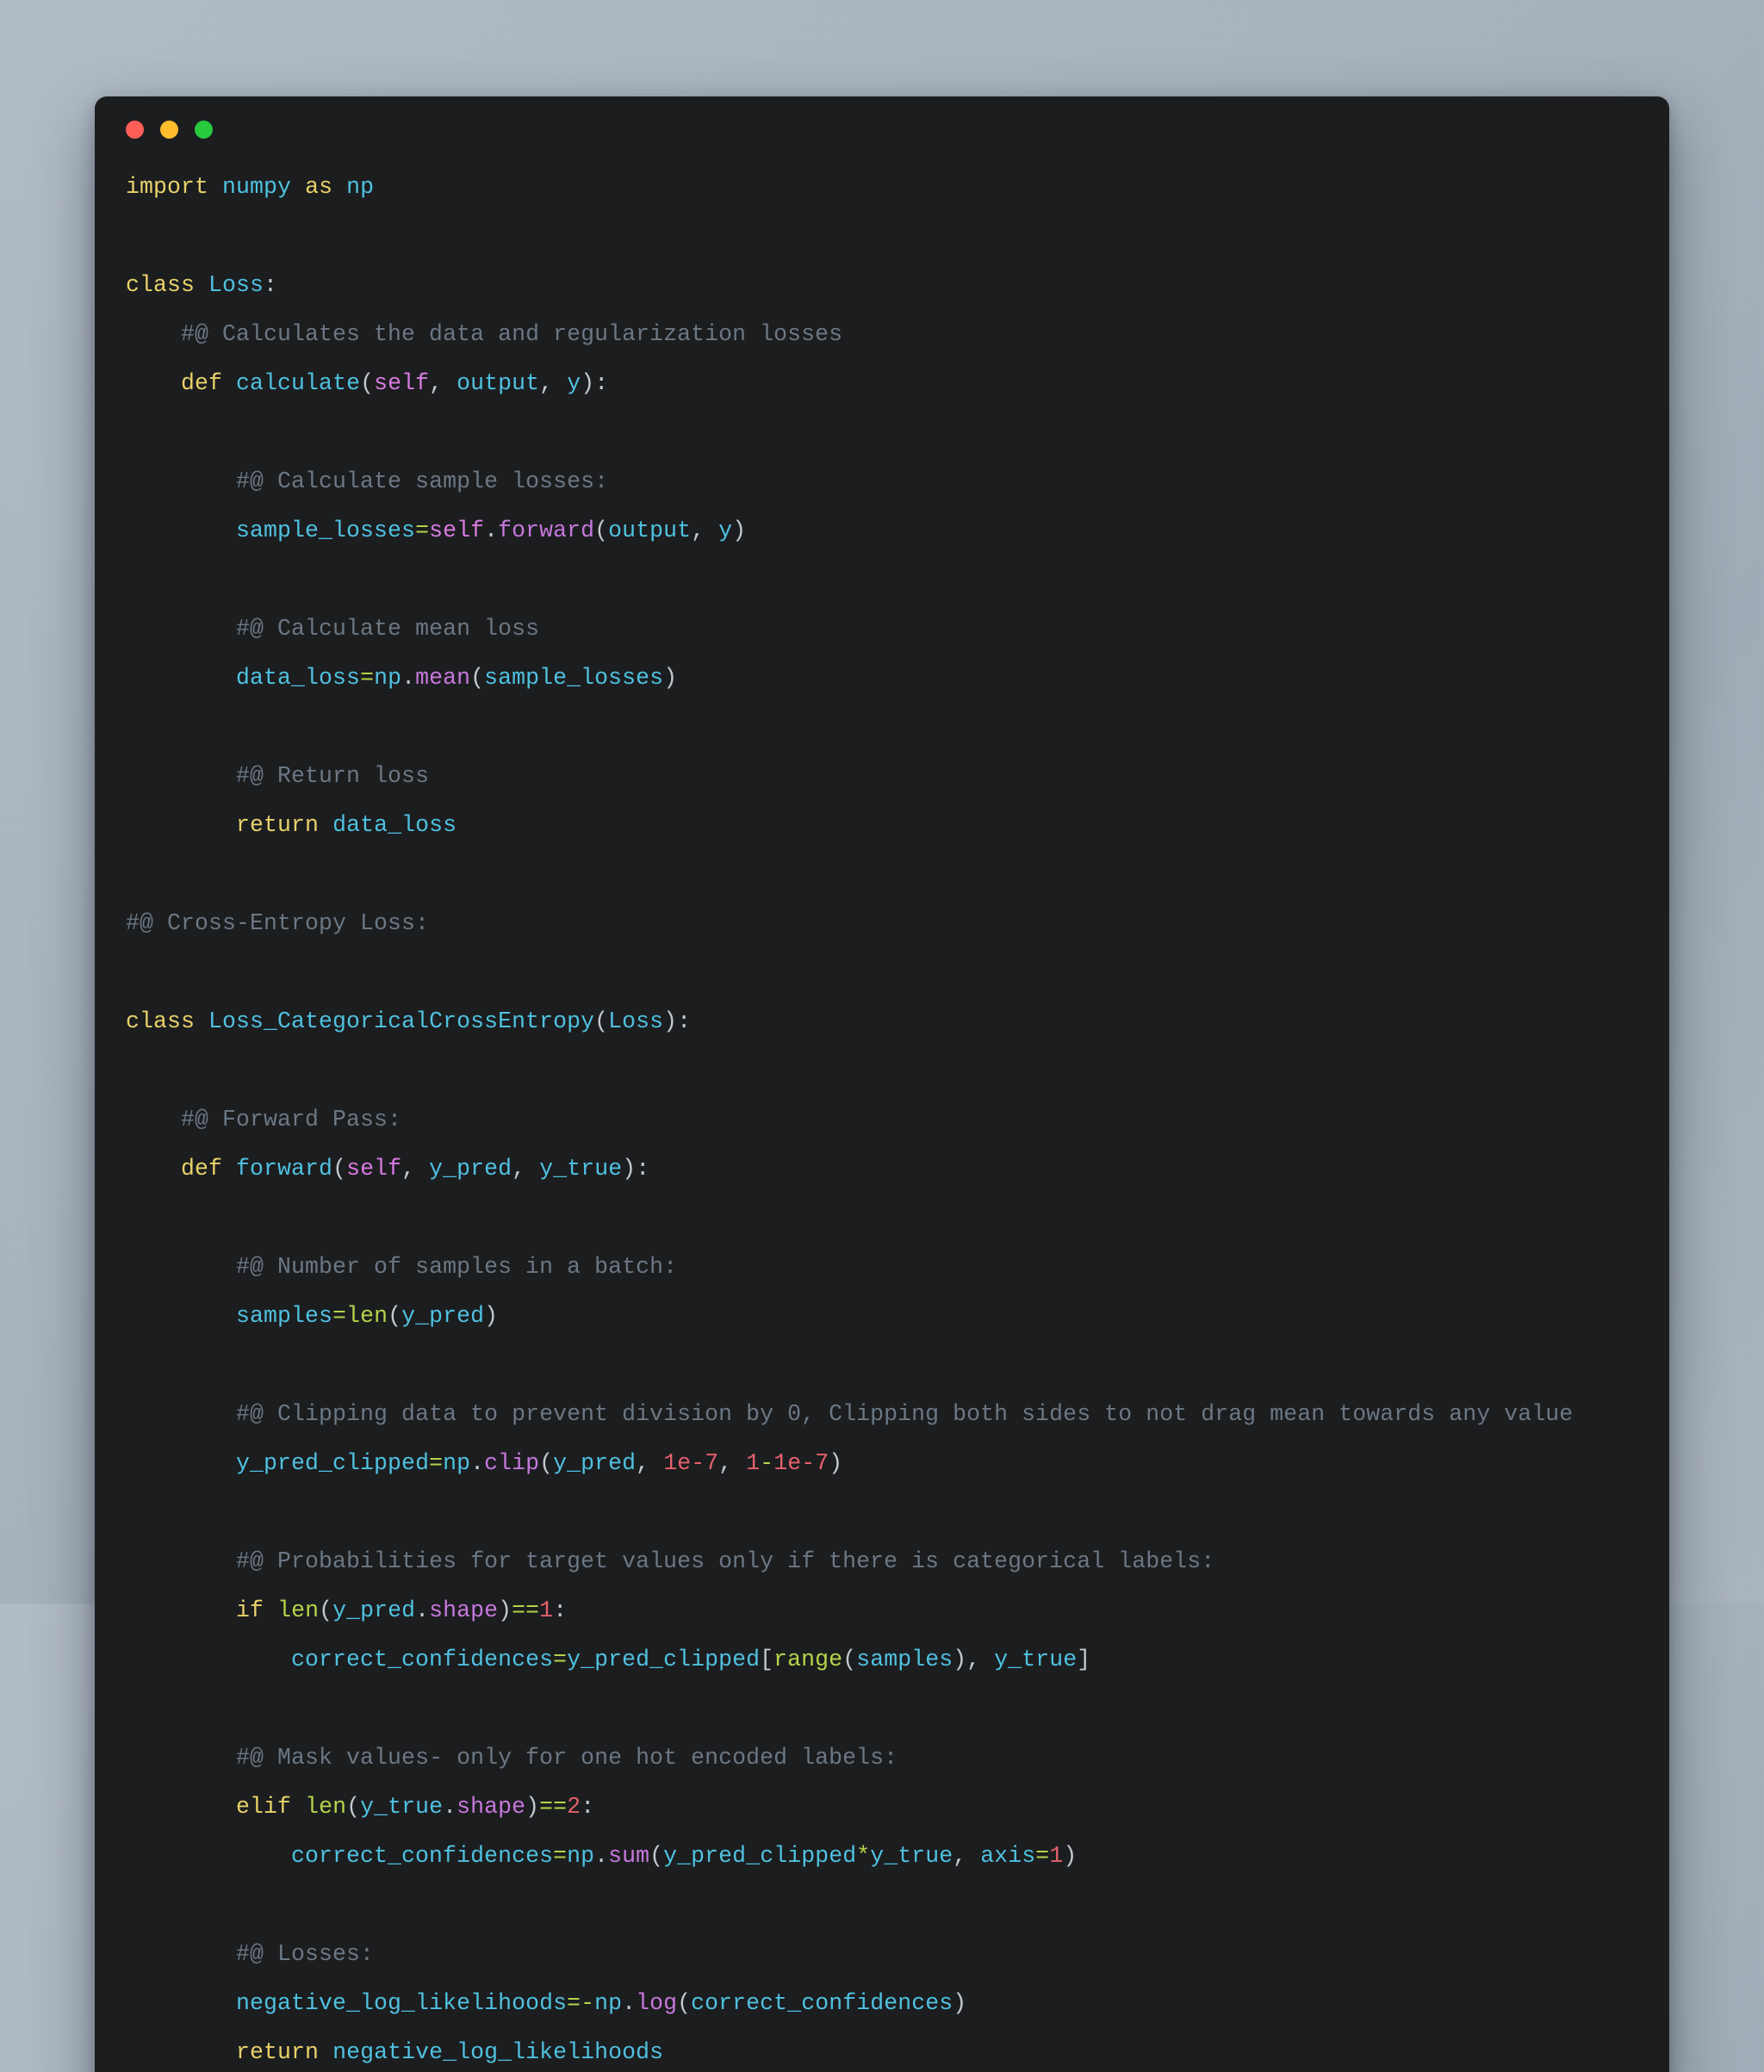  What do you see at coordinates (204, 129) in the screenshot?
I see `maximize-window-button` at bounding box center [204, 129].